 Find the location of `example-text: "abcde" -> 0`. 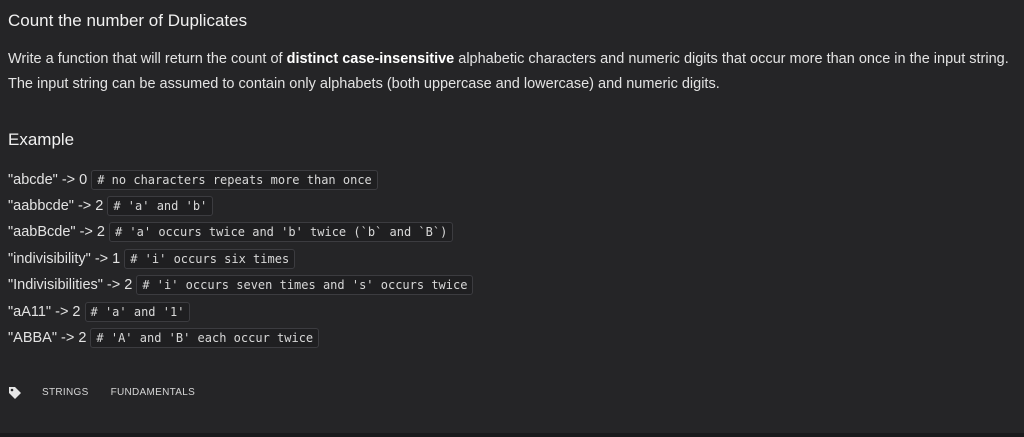

example-text: "abcde" -> 0 is located at coordinates (48, 180).